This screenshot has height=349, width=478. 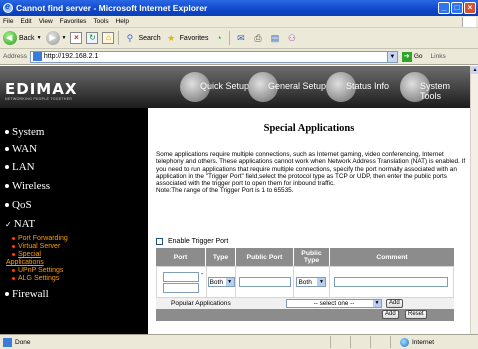 What do you see at coordinates (311, 282) in the screenshot?
I see `public-type-select: Both ▼` at bounding box center [311, 282].